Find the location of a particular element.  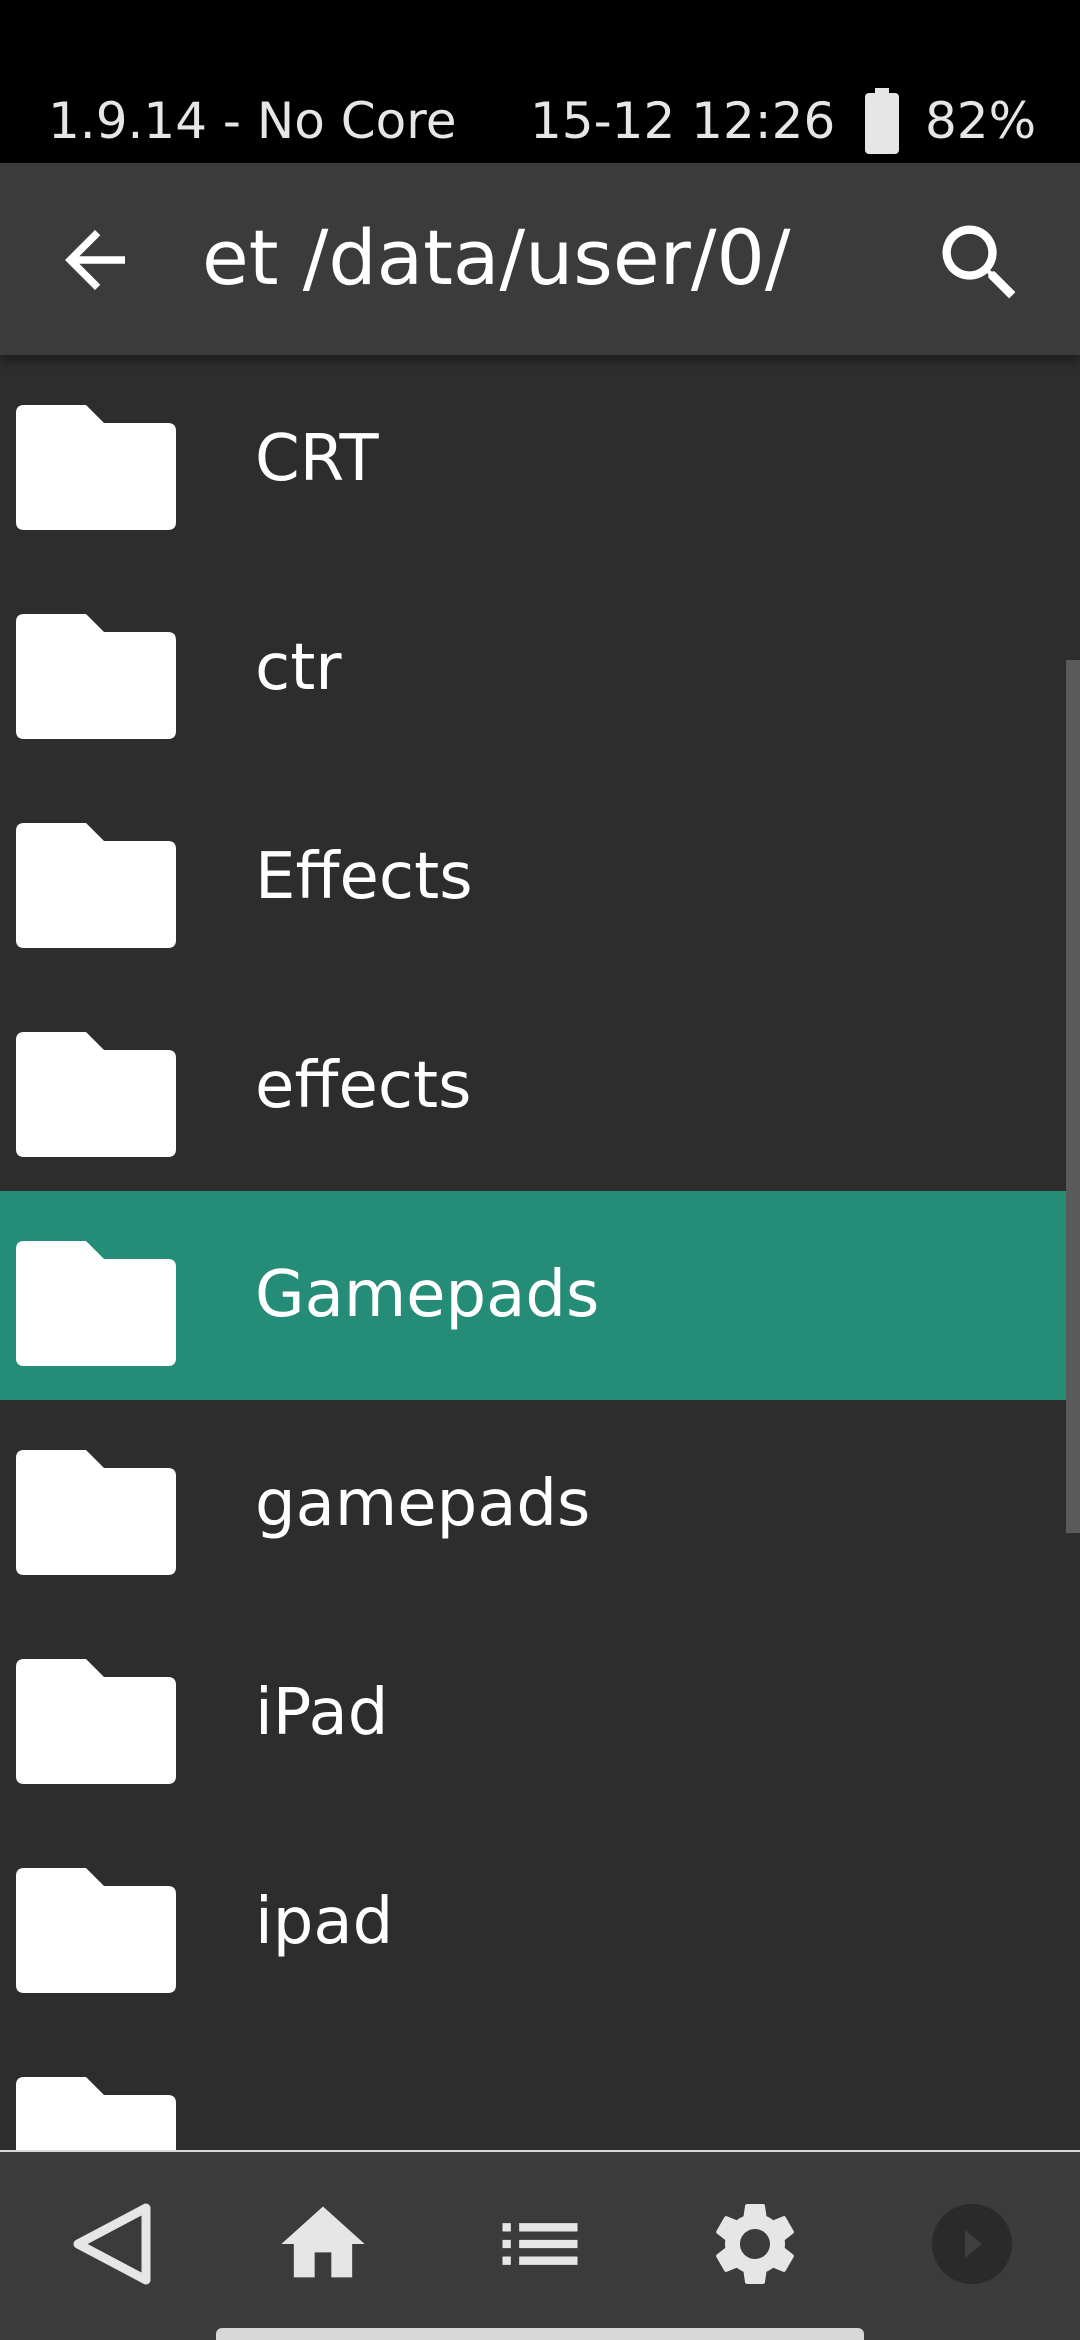

list-item-crt: CRT is located at coordinates (533, 459).